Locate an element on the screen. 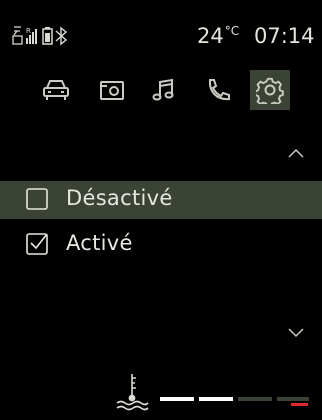 The image size is (322, 420). tab-vehicle is located at coordinates (56, 90).